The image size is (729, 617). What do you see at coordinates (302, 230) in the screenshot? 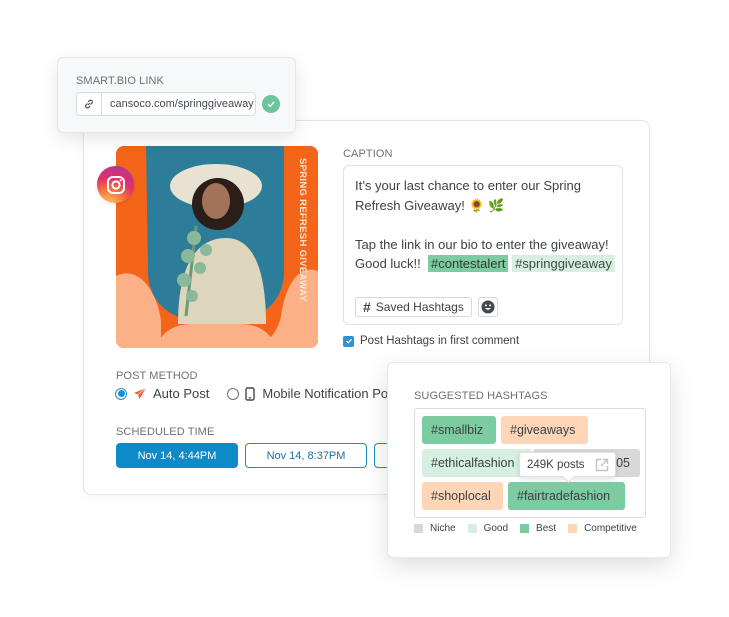
I see `post-image-overlay-text: SPRING REFRESH GIVEAWAY` at bounding box center [302, 230].